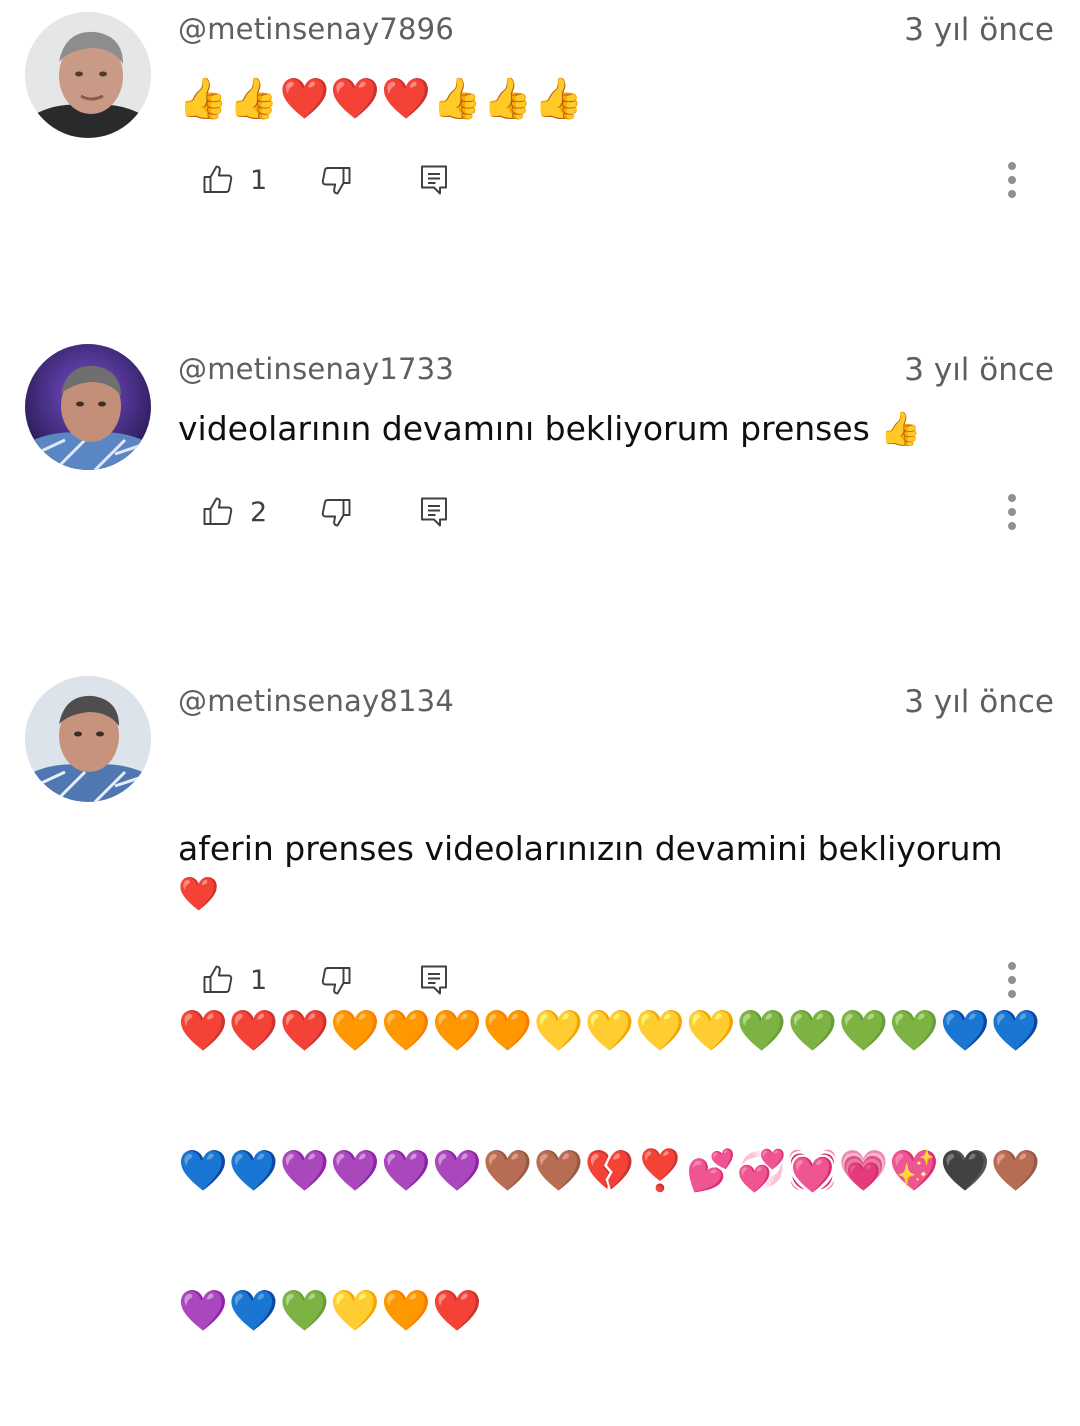 This screenshot has height=1426, width=1080. Describe the element at coordinates (233, 512) in the screenshot. I see `like-button: 2` at that location.